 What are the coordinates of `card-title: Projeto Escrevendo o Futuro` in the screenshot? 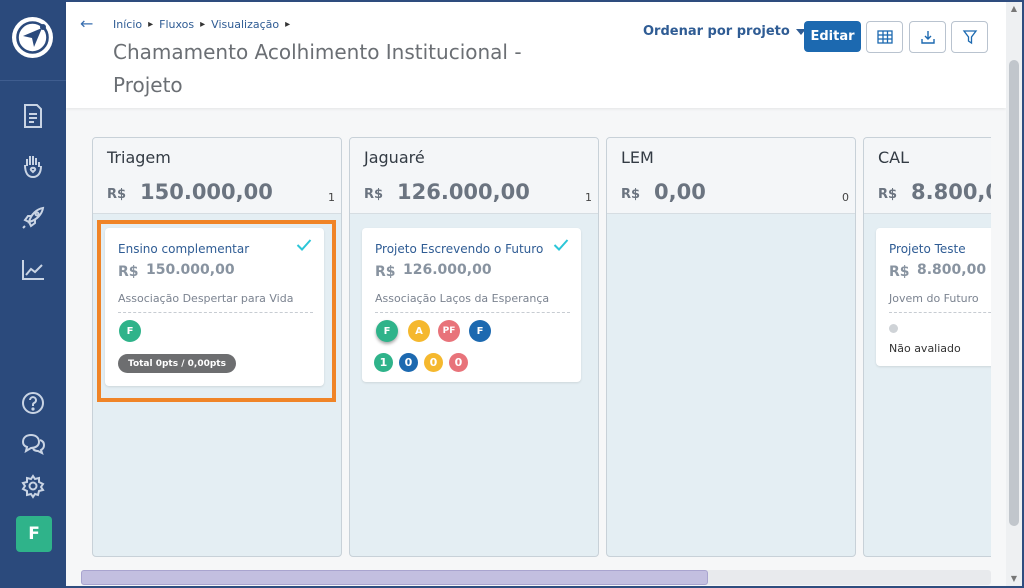 It's located at (459, 249).